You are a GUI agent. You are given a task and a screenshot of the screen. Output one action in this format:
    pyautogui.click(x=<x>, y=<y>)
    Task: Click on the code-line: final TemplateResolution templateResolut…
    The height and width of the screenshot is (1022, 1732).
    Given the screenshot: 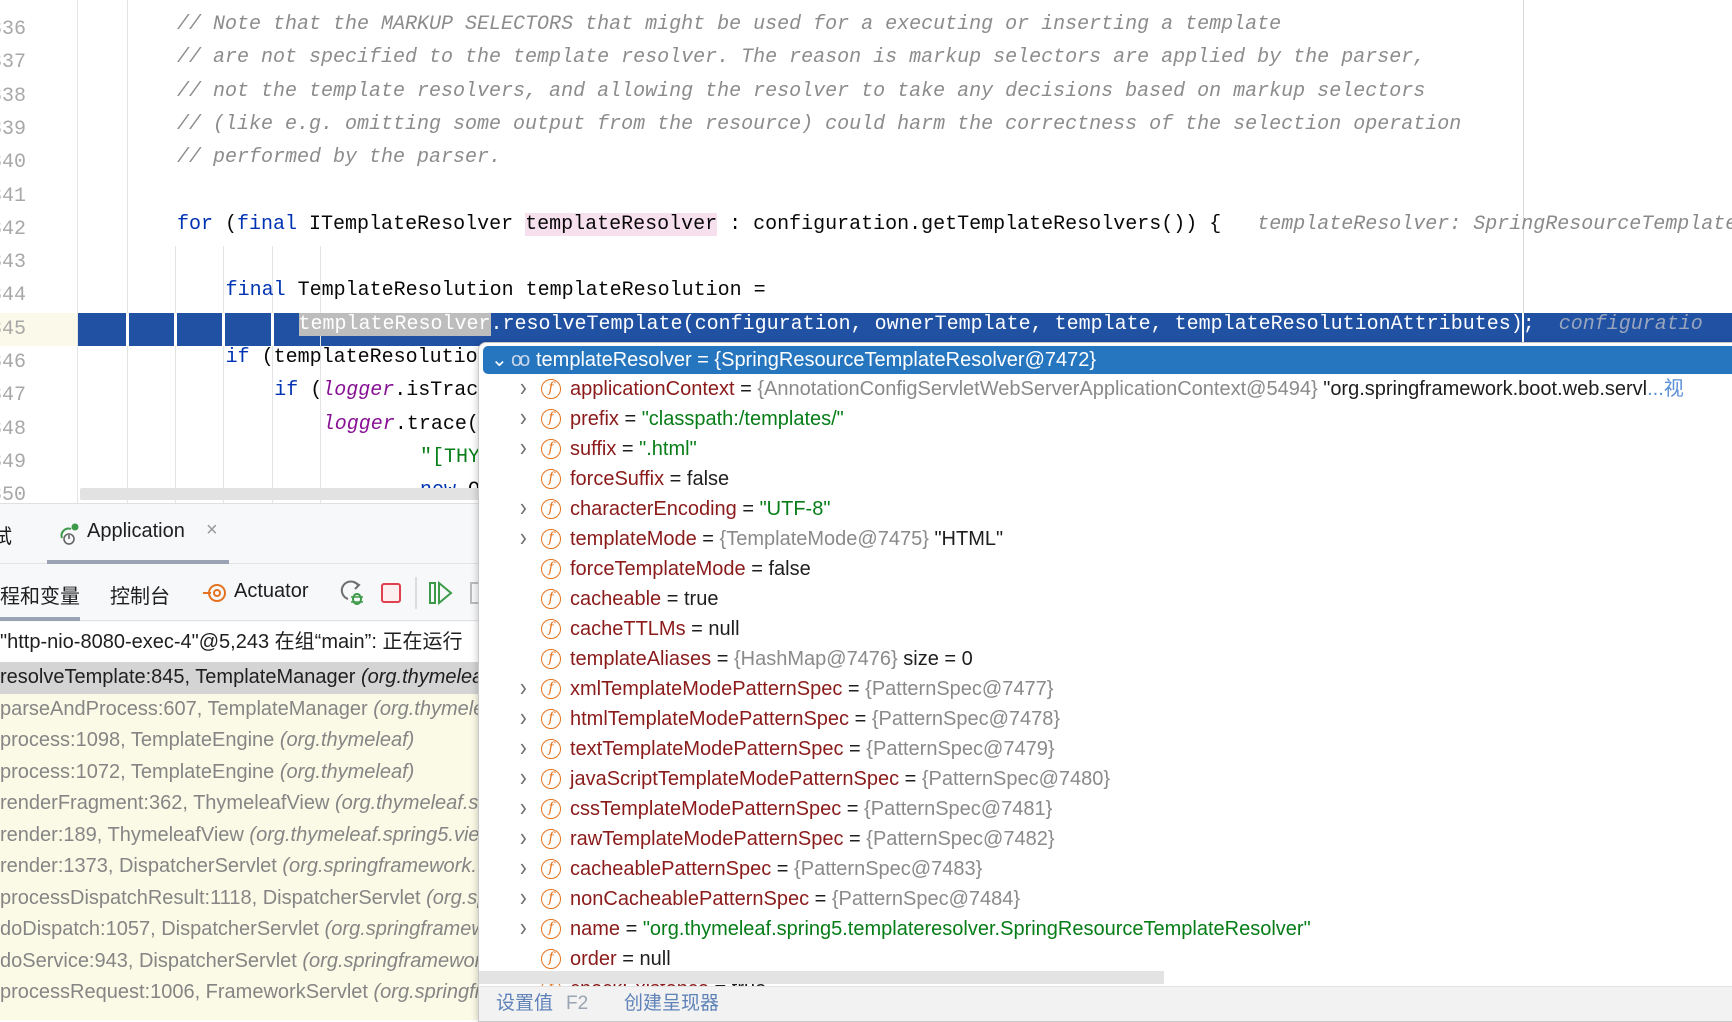 What is the action you would take?
    pyautogui.click(x=496, y=295)
    